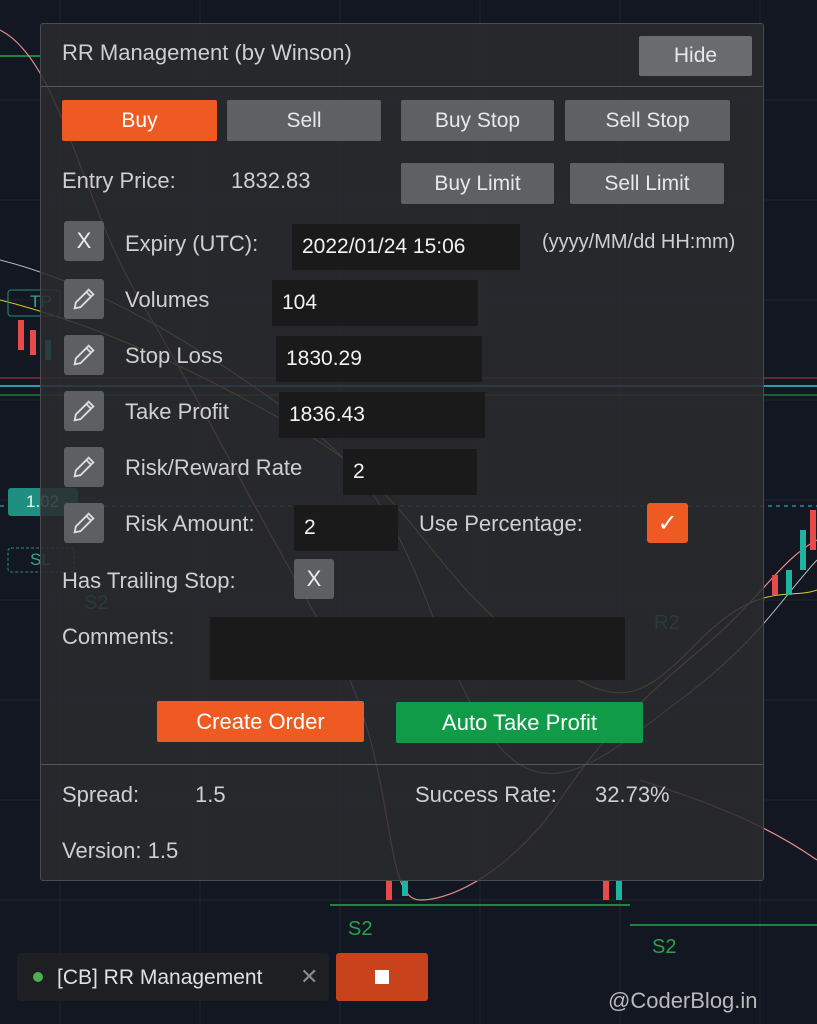 This screenshot has width=817, height=1024. Describe the element at coordinates (632, 794) in the screenshot. I see `success-rate-value: 32.73%` at that location.